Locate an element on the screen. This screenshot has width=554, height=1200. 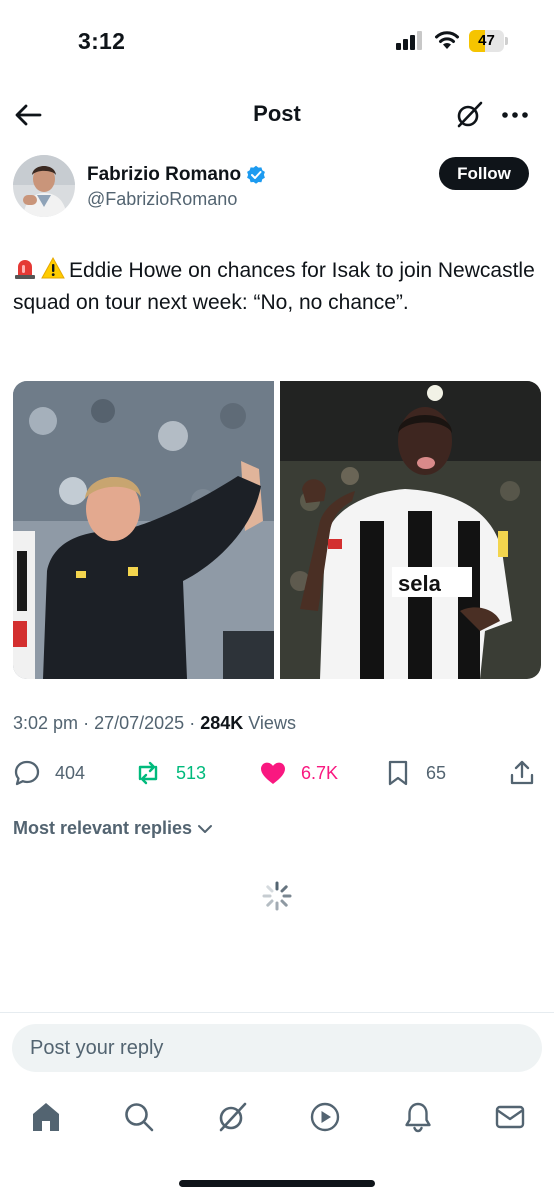
home-indicator is located at coordinates (277, 1183).